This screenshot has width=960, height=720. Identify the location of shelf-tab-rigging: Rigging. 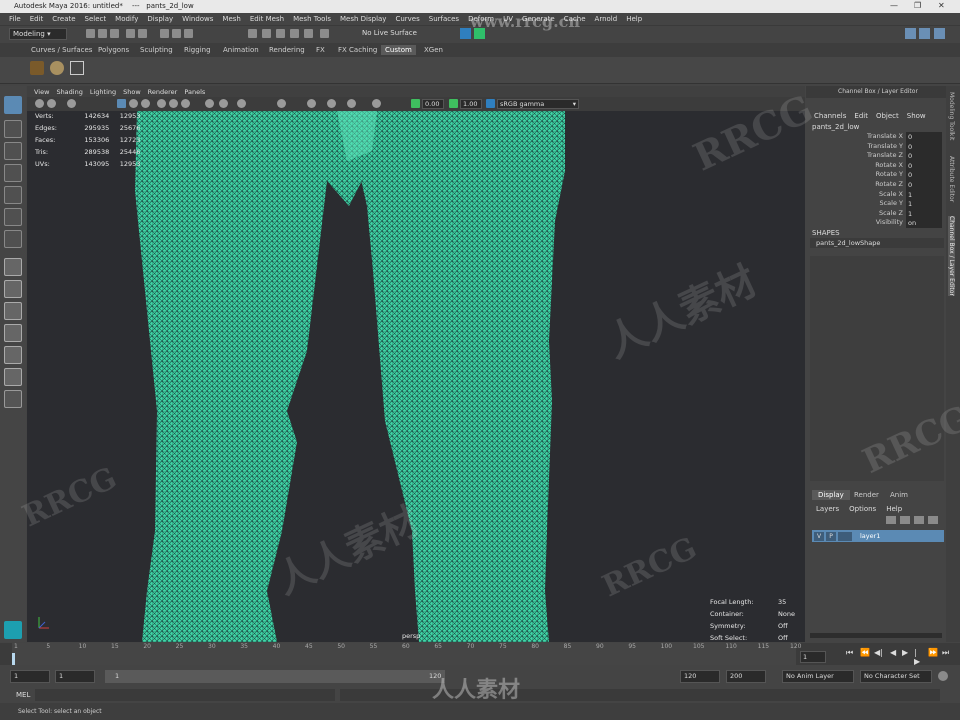
(197, 50).